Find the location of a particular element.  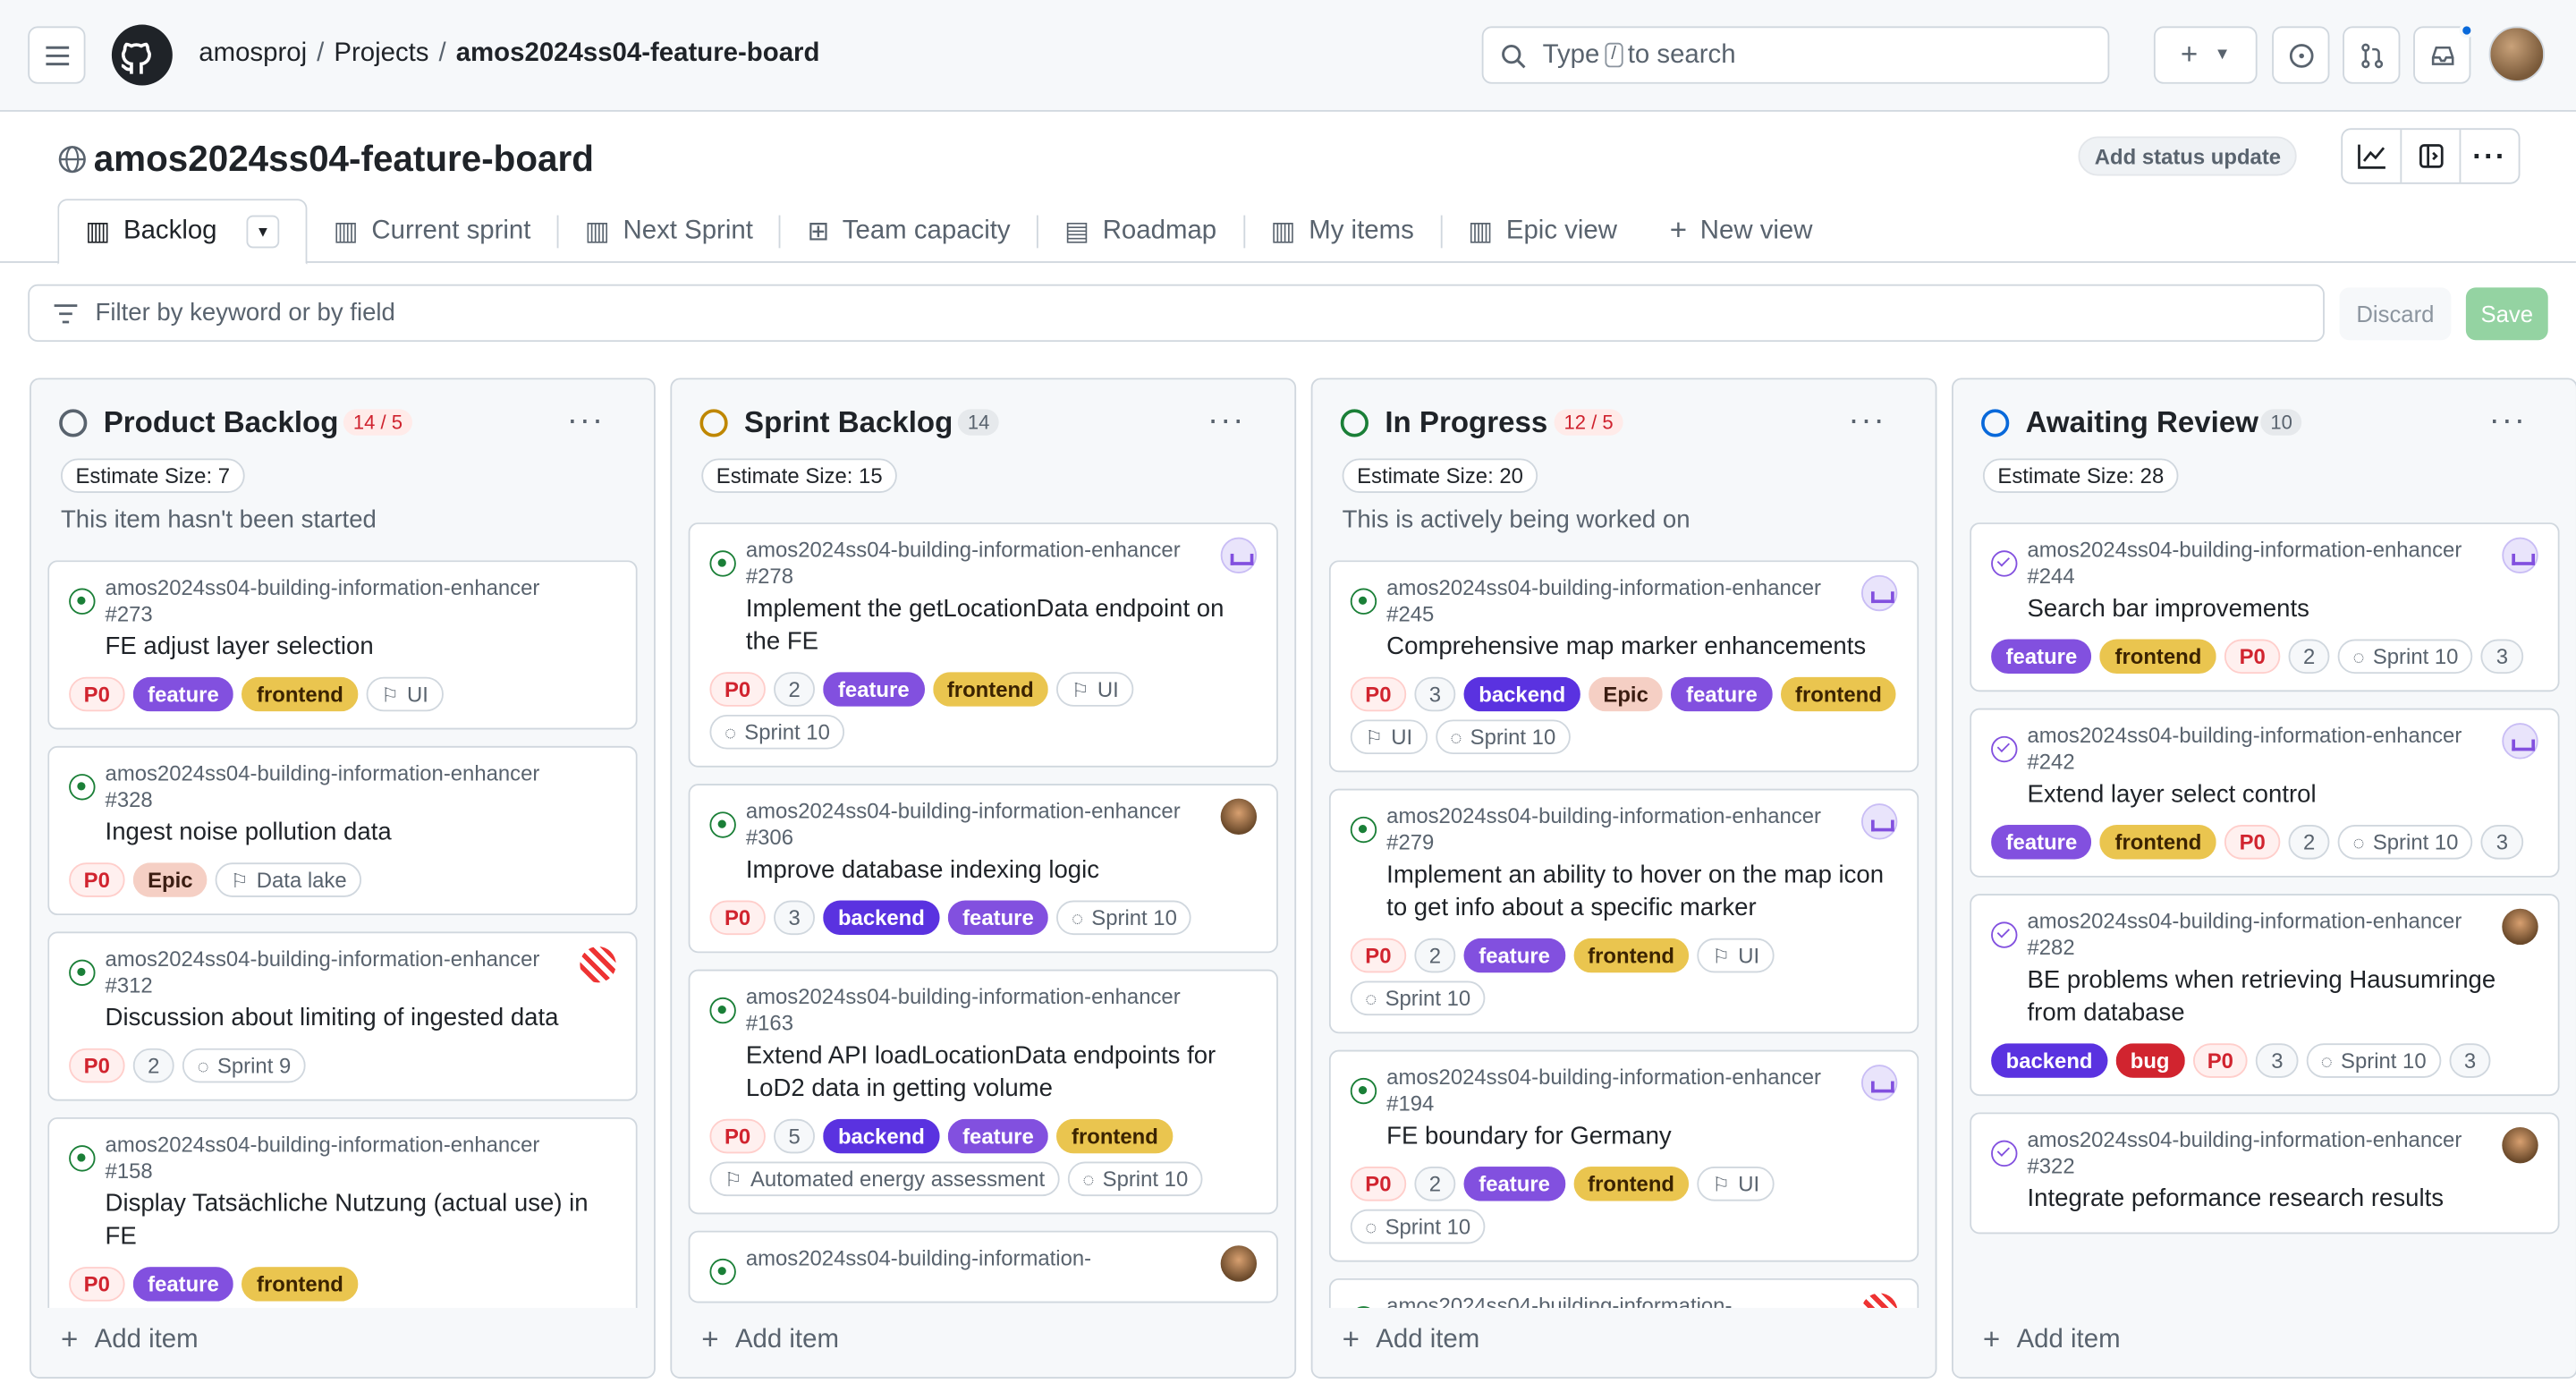

side-panel-button is located at coordinates (2432, 156).